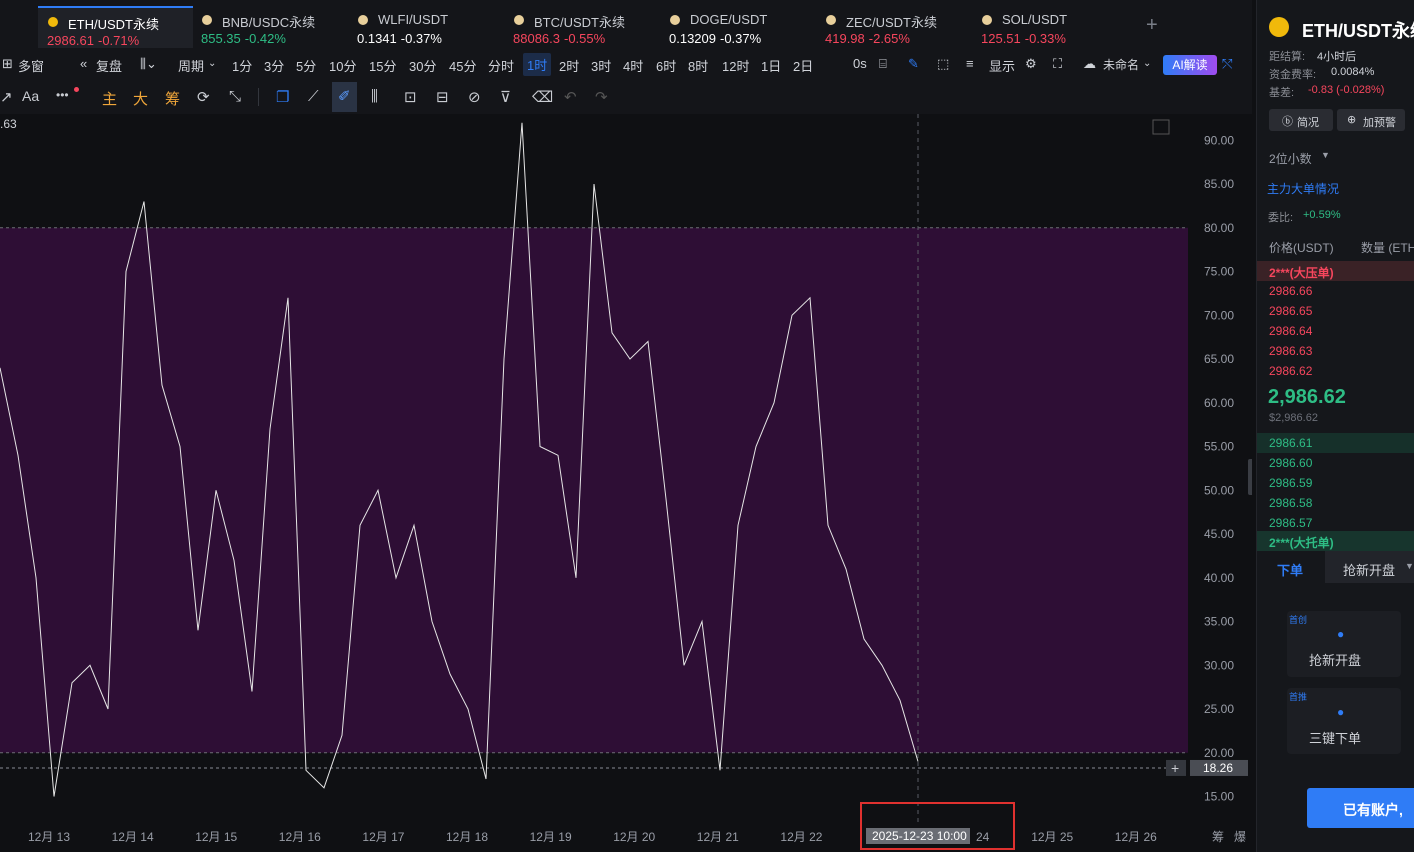 The image size is (1414, 852). What do you see at coordinates (83, 63) in the screenshot?
I see `replay-icon: «` at bounding box center [83, 63].